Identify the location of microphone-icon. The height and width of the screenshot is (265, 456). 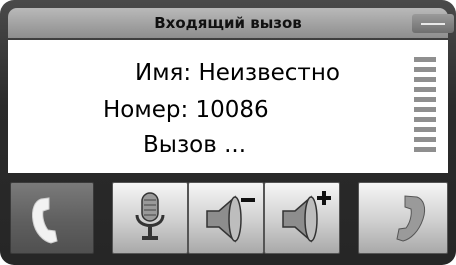
(150, 216).